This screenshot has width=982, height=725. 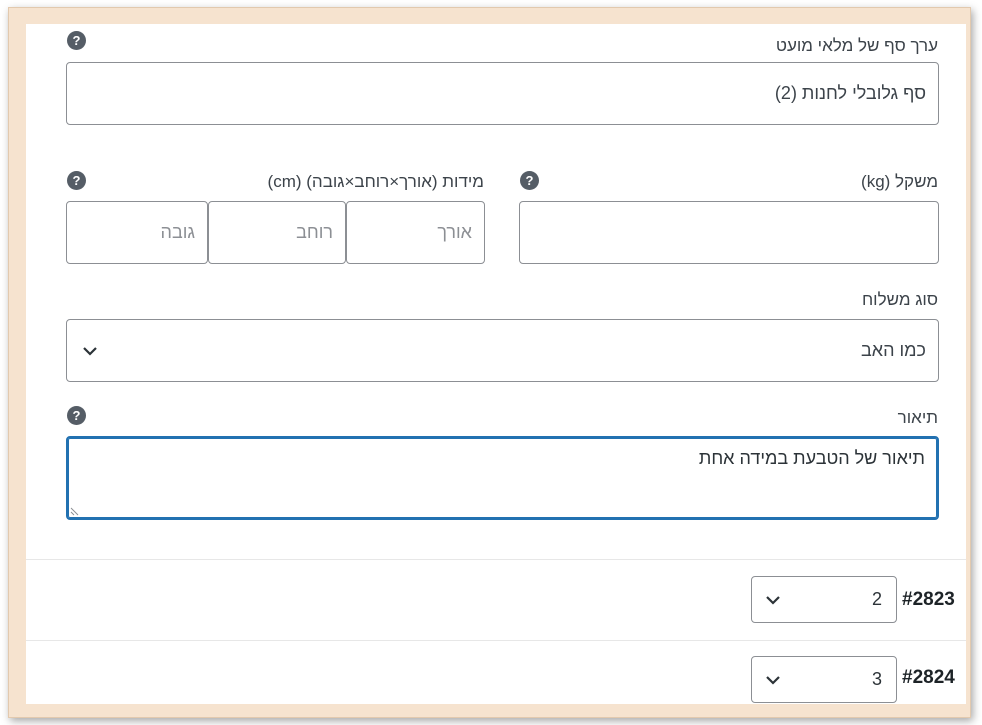 What do you see at coordinates (917, 417) in the screenshot?
I see `description-label: תיאור` at bounding box center [917, 417].